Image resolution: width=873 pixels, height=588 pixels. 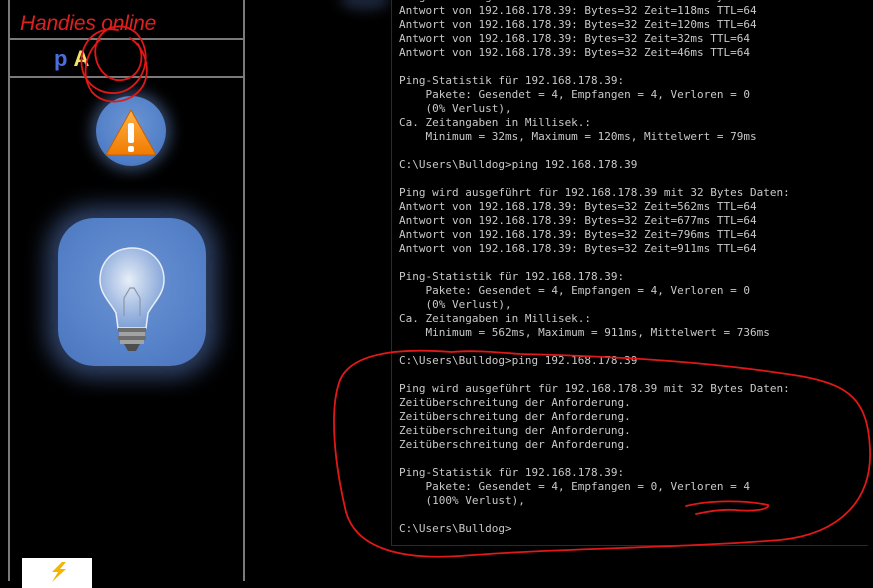 I want to click on lightning-icon, so click(x=59, y=572).